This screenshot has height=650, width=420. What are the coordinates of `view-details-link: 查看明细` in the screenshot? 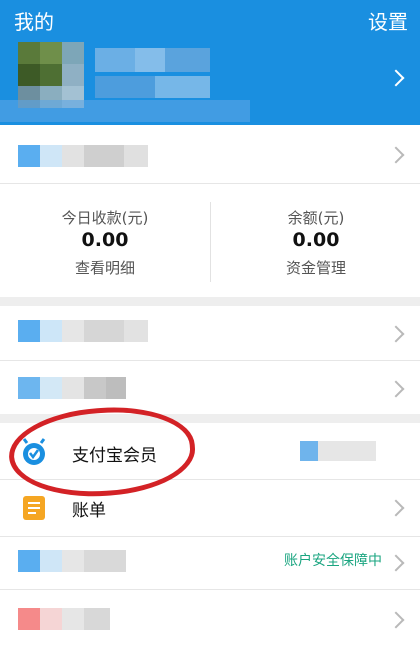 It's located at (105, 267).